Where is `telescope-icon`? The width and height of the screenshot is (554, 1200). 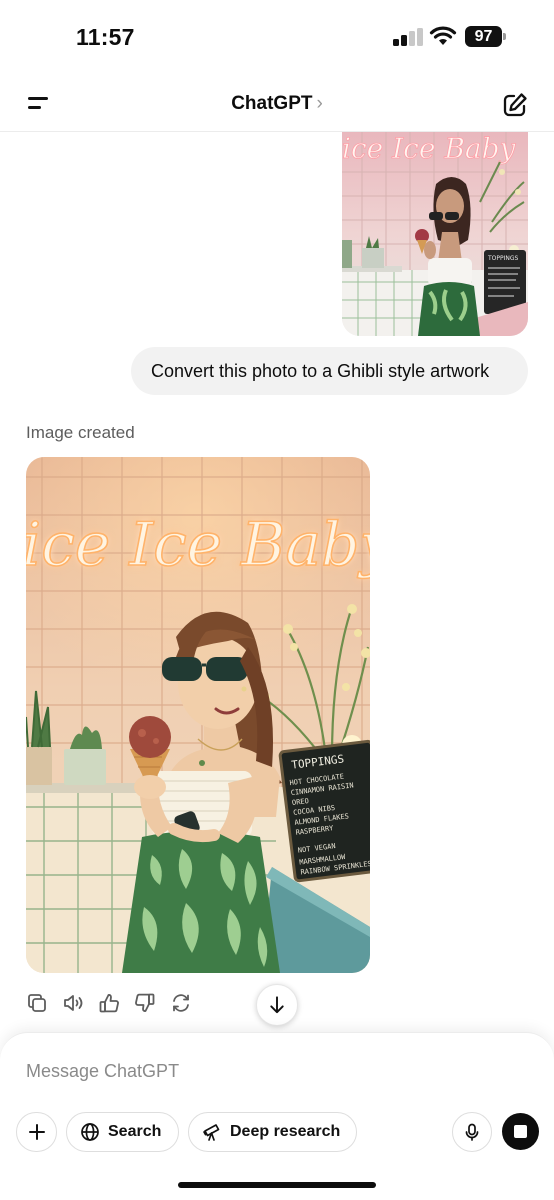
telescope-icon is located at coordinates (211, 1132).